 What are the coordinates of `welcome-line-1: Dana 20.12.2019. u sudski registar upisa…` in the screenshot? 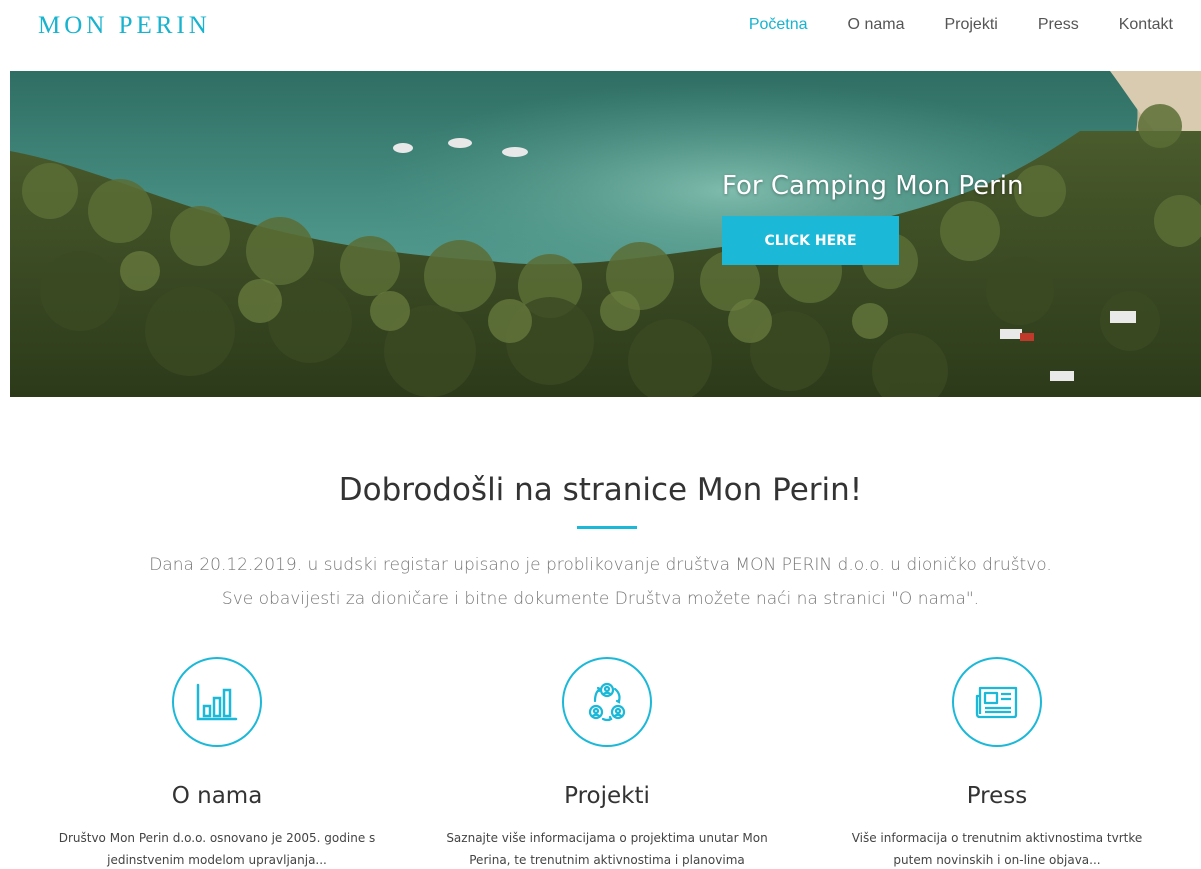 It's located at (600, 565).